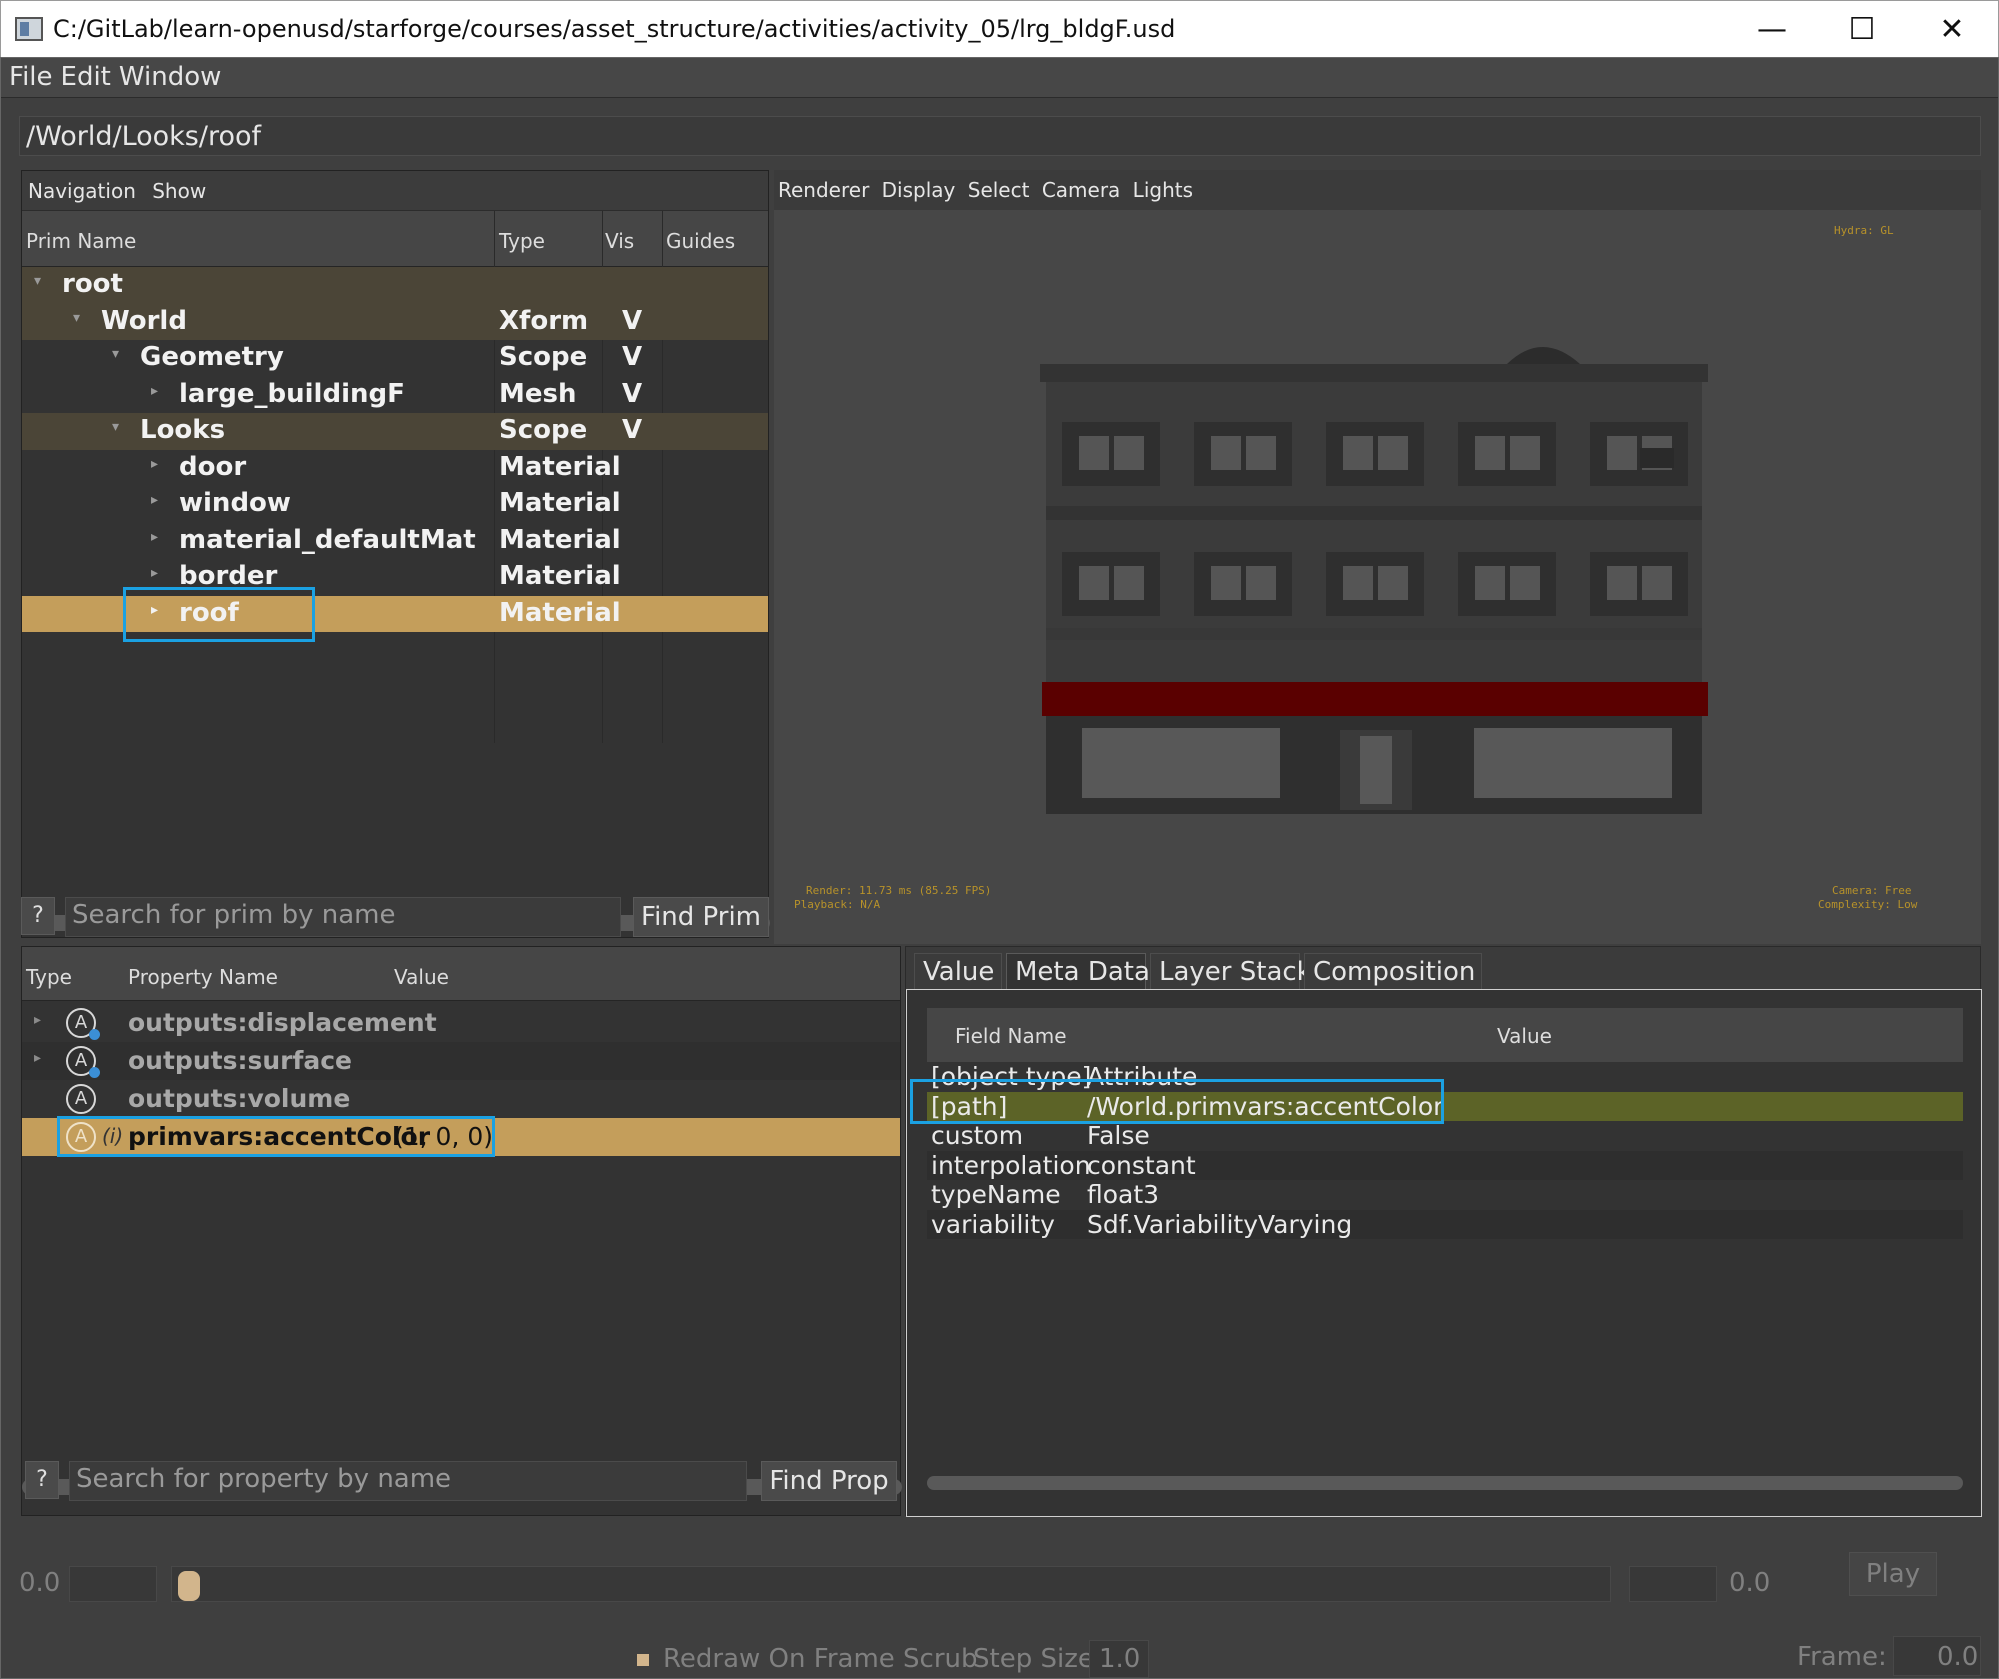  I want to click on prim-type: Material, so click(560, 466).